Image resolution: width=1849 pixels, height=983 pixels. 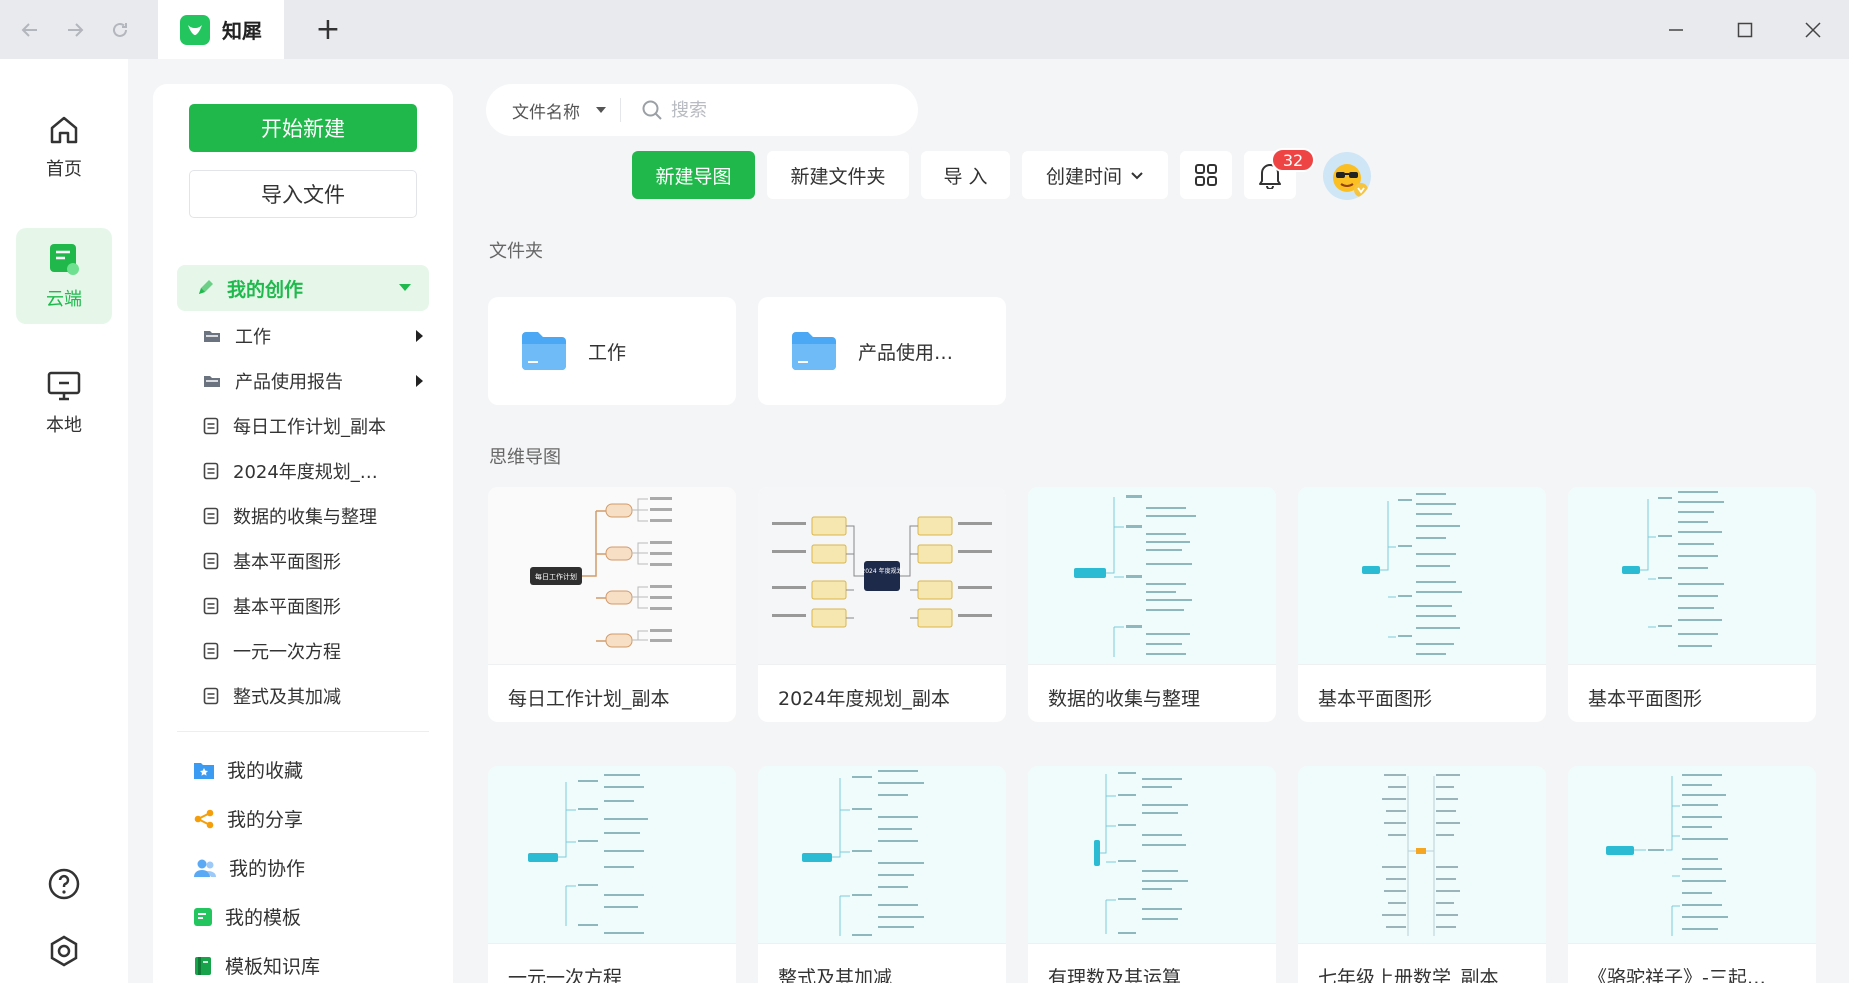 I want to click on sidebar-item-label: 我的收藏, so click(x=265, y=771).